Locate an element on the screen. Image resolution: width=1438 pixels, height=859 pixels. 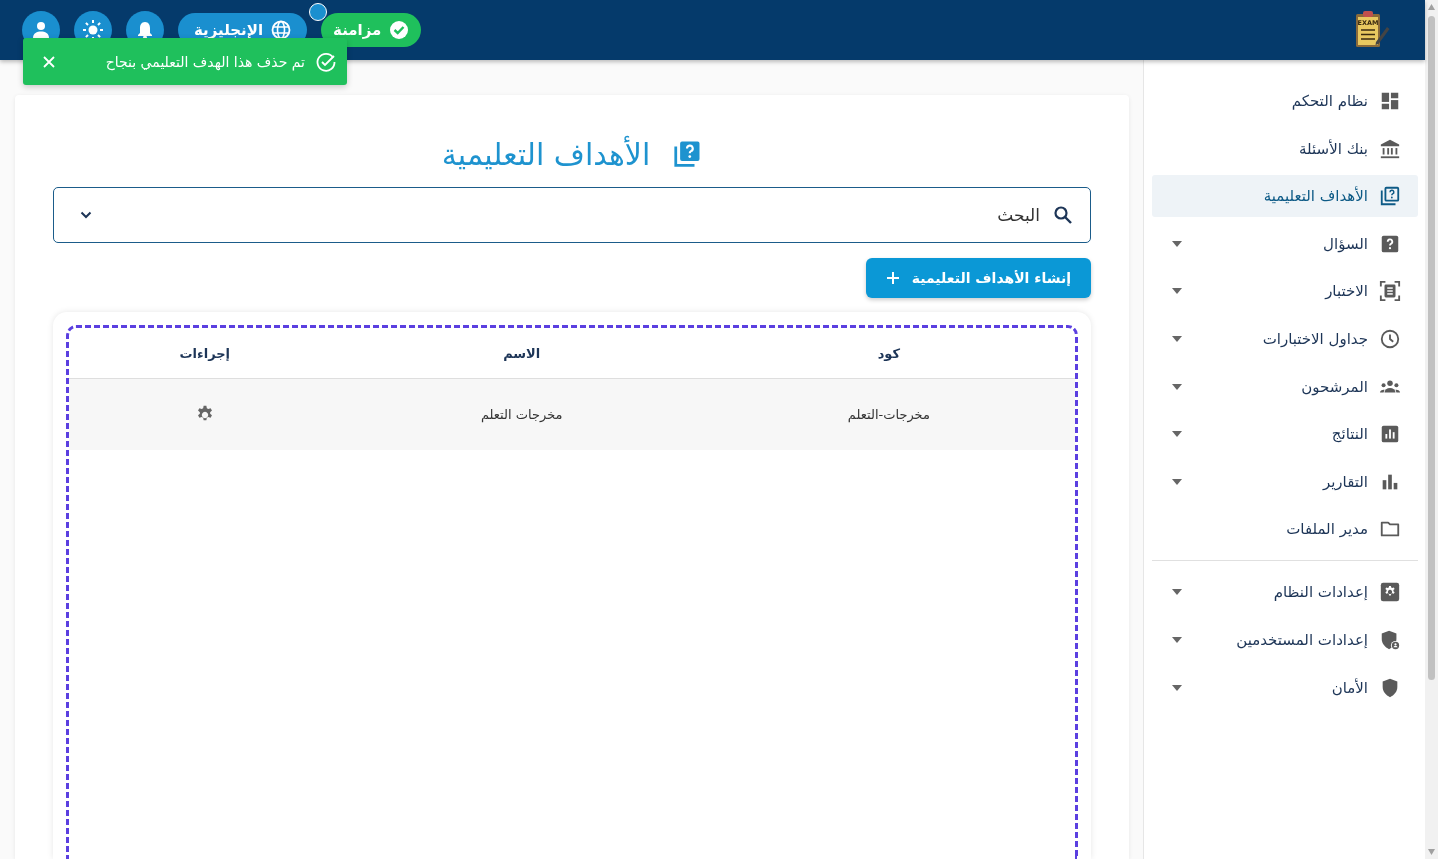
column-header: الاسم is located at coordinates (522, 353).